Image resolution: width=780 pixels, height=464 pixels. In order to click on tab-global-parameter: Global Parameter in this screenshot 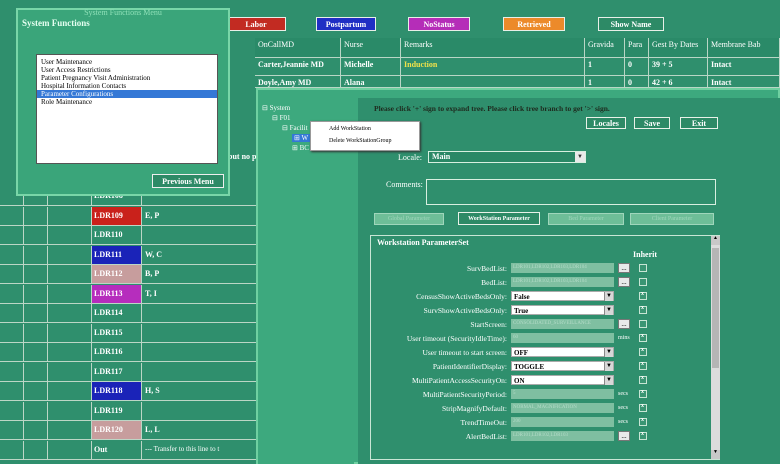, I will do `click(409, 219)`.